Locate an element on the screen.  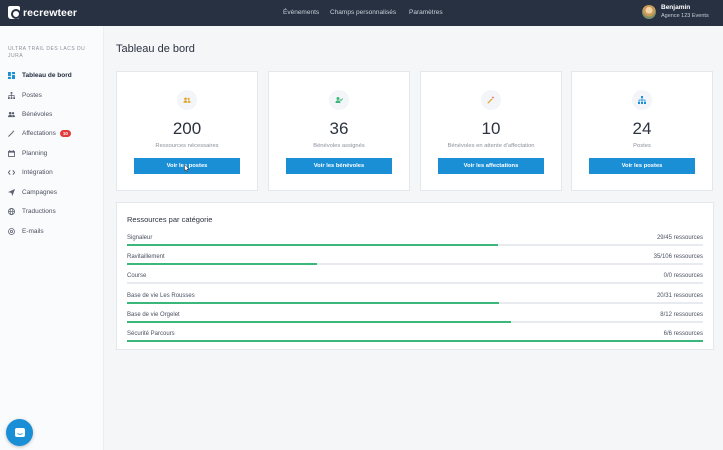
chat-support-button is located at coordinates (19, 432).